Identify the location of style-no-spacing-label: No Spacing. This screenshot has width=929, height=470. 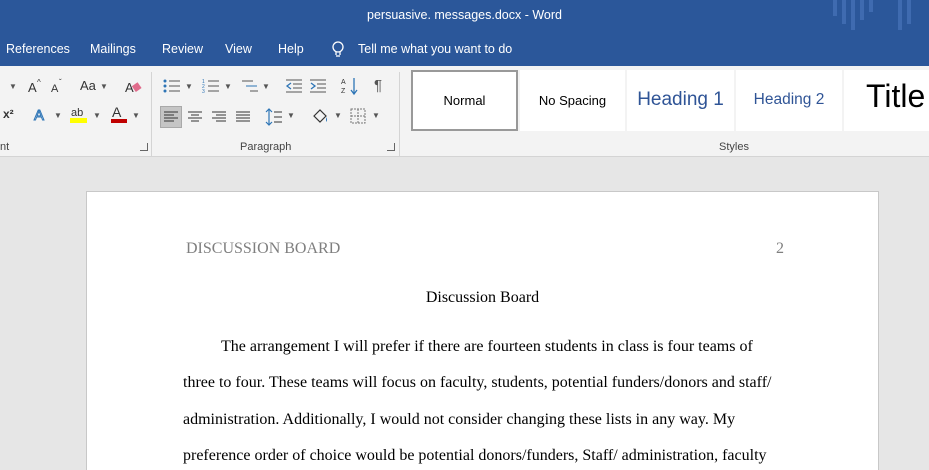
(572, 100).